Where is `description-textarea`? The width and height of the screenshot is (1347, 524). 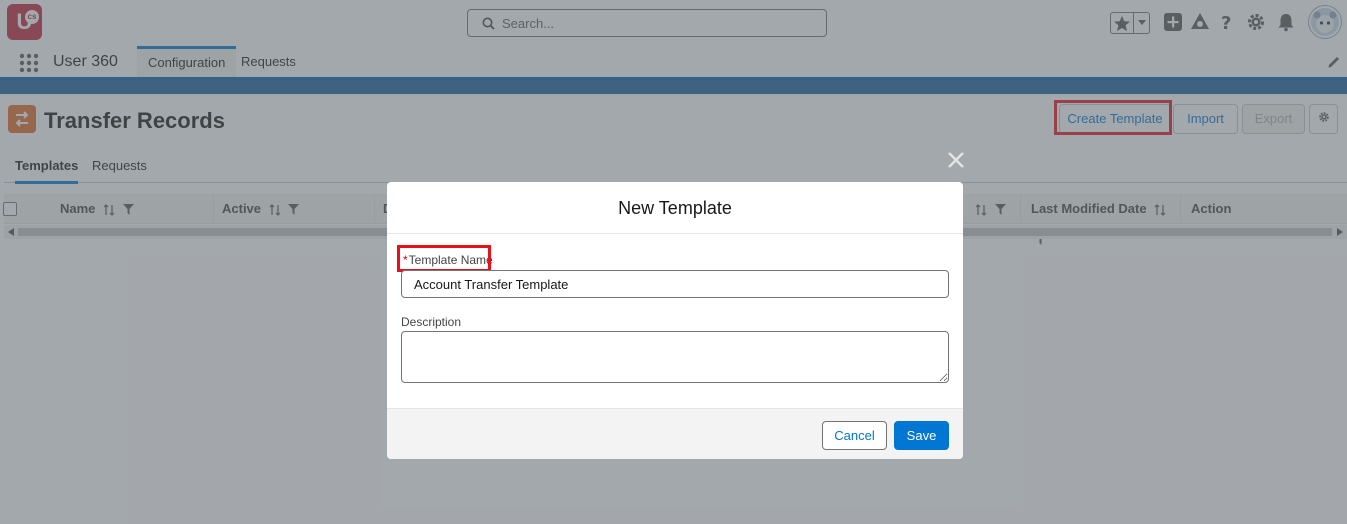 description-textarea is located at coordinates (675, 357).